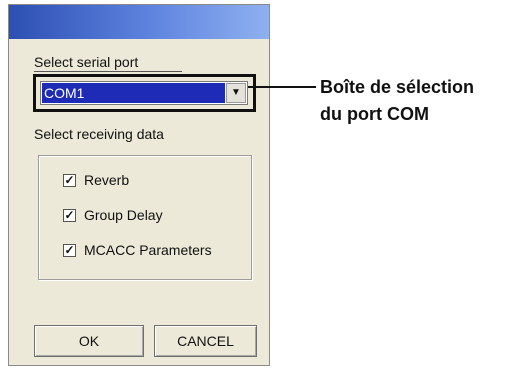 This screenshot has width=530, height=379. I want to click on serial-port-label-underline, so click(108, 71).